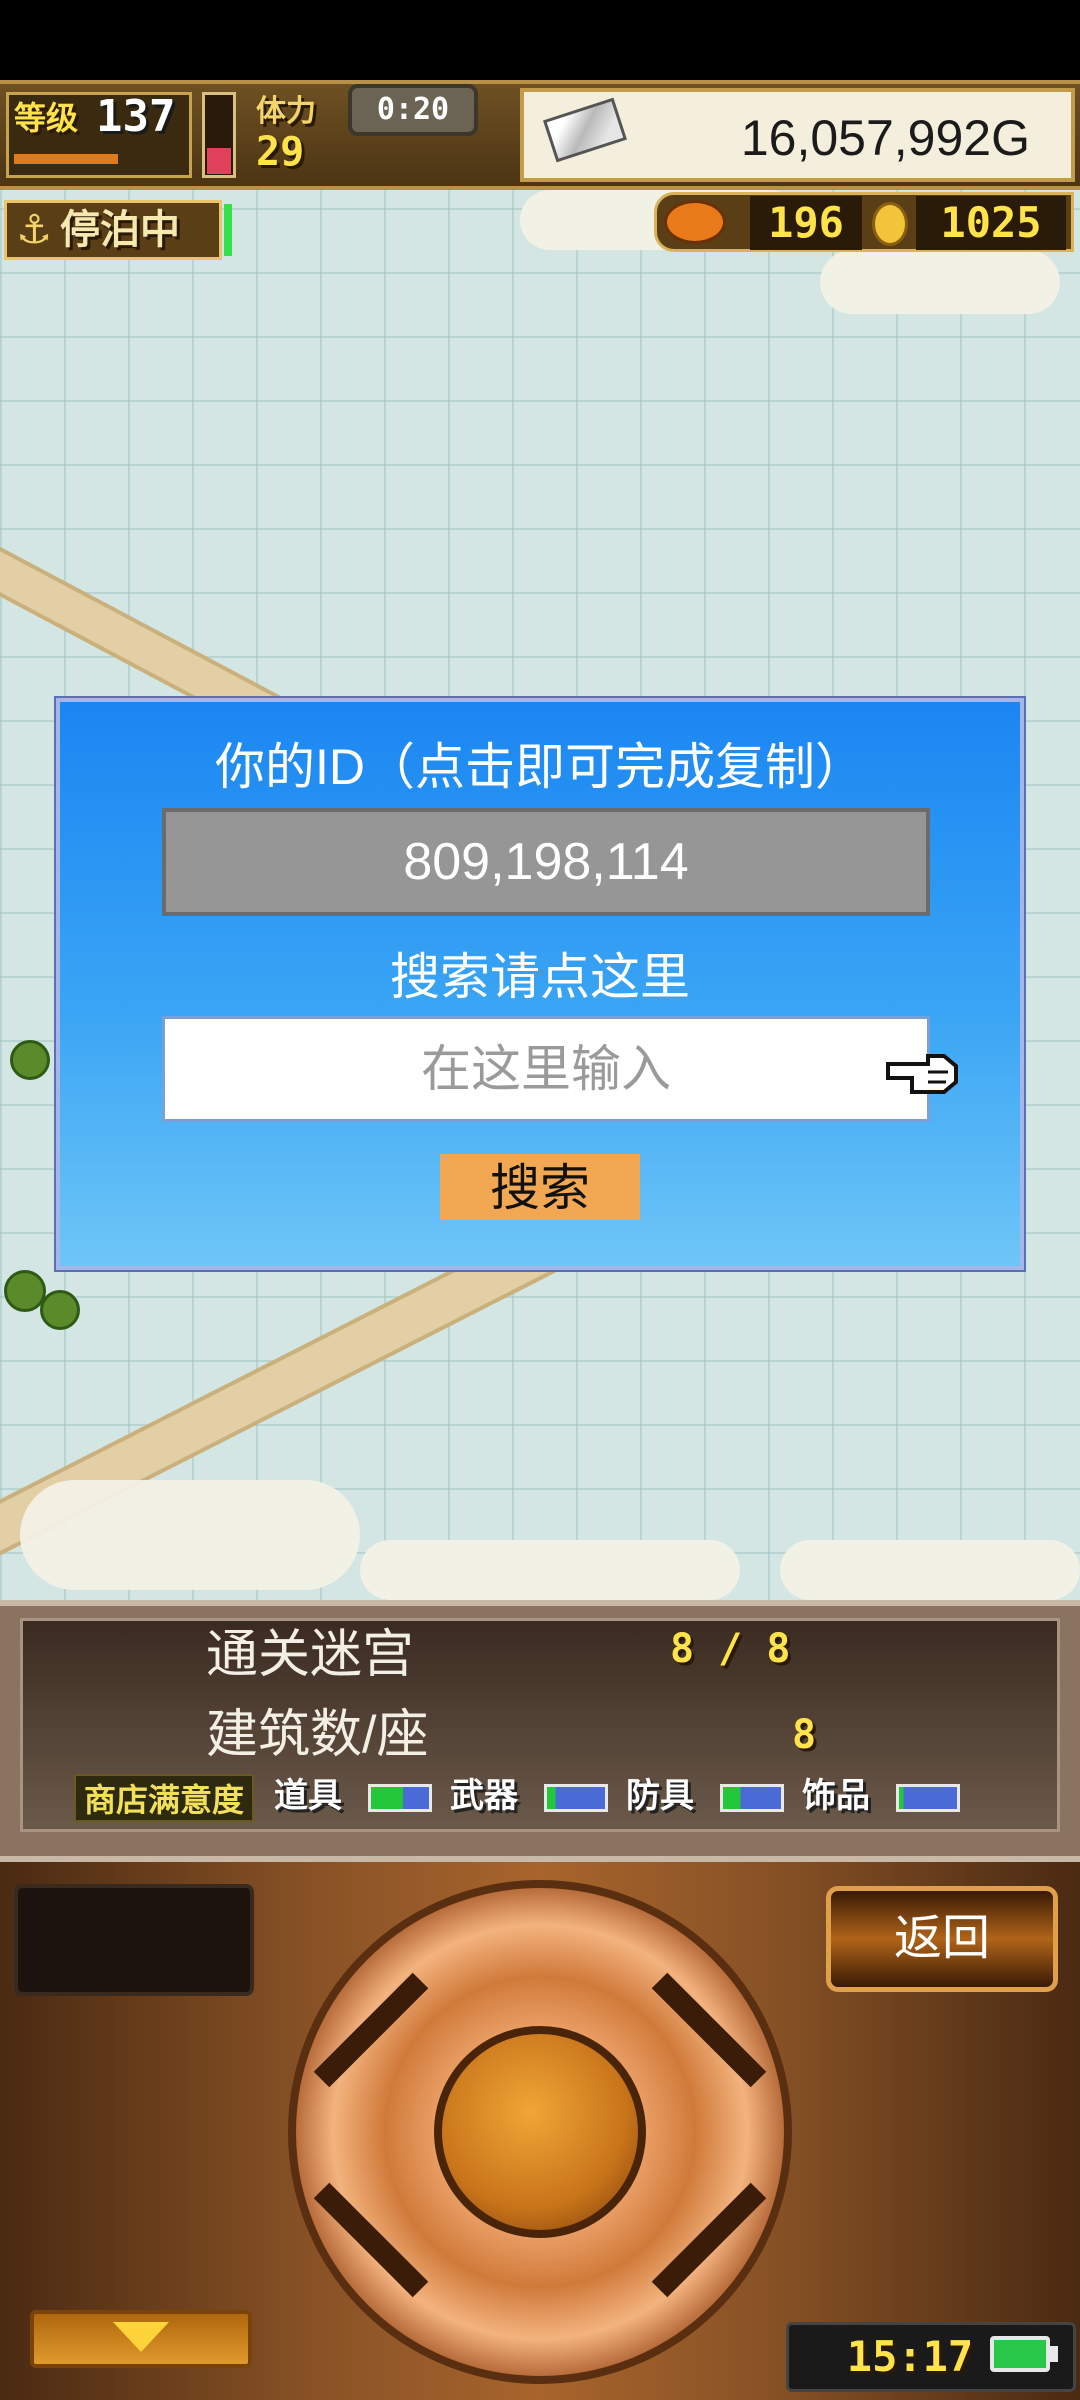 The width and height of the screenshot is (1080, 2400). What do you see at coordinates (484, 1796) in the screenshot?
I see `category-weapons-label: 武器` at bounding box center [484, 1796].